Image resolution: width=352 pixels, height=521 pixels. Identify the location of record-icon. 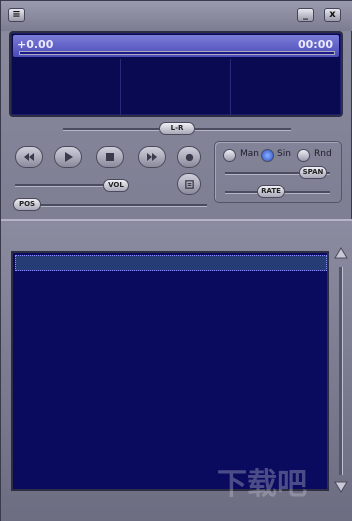
(189, 157).